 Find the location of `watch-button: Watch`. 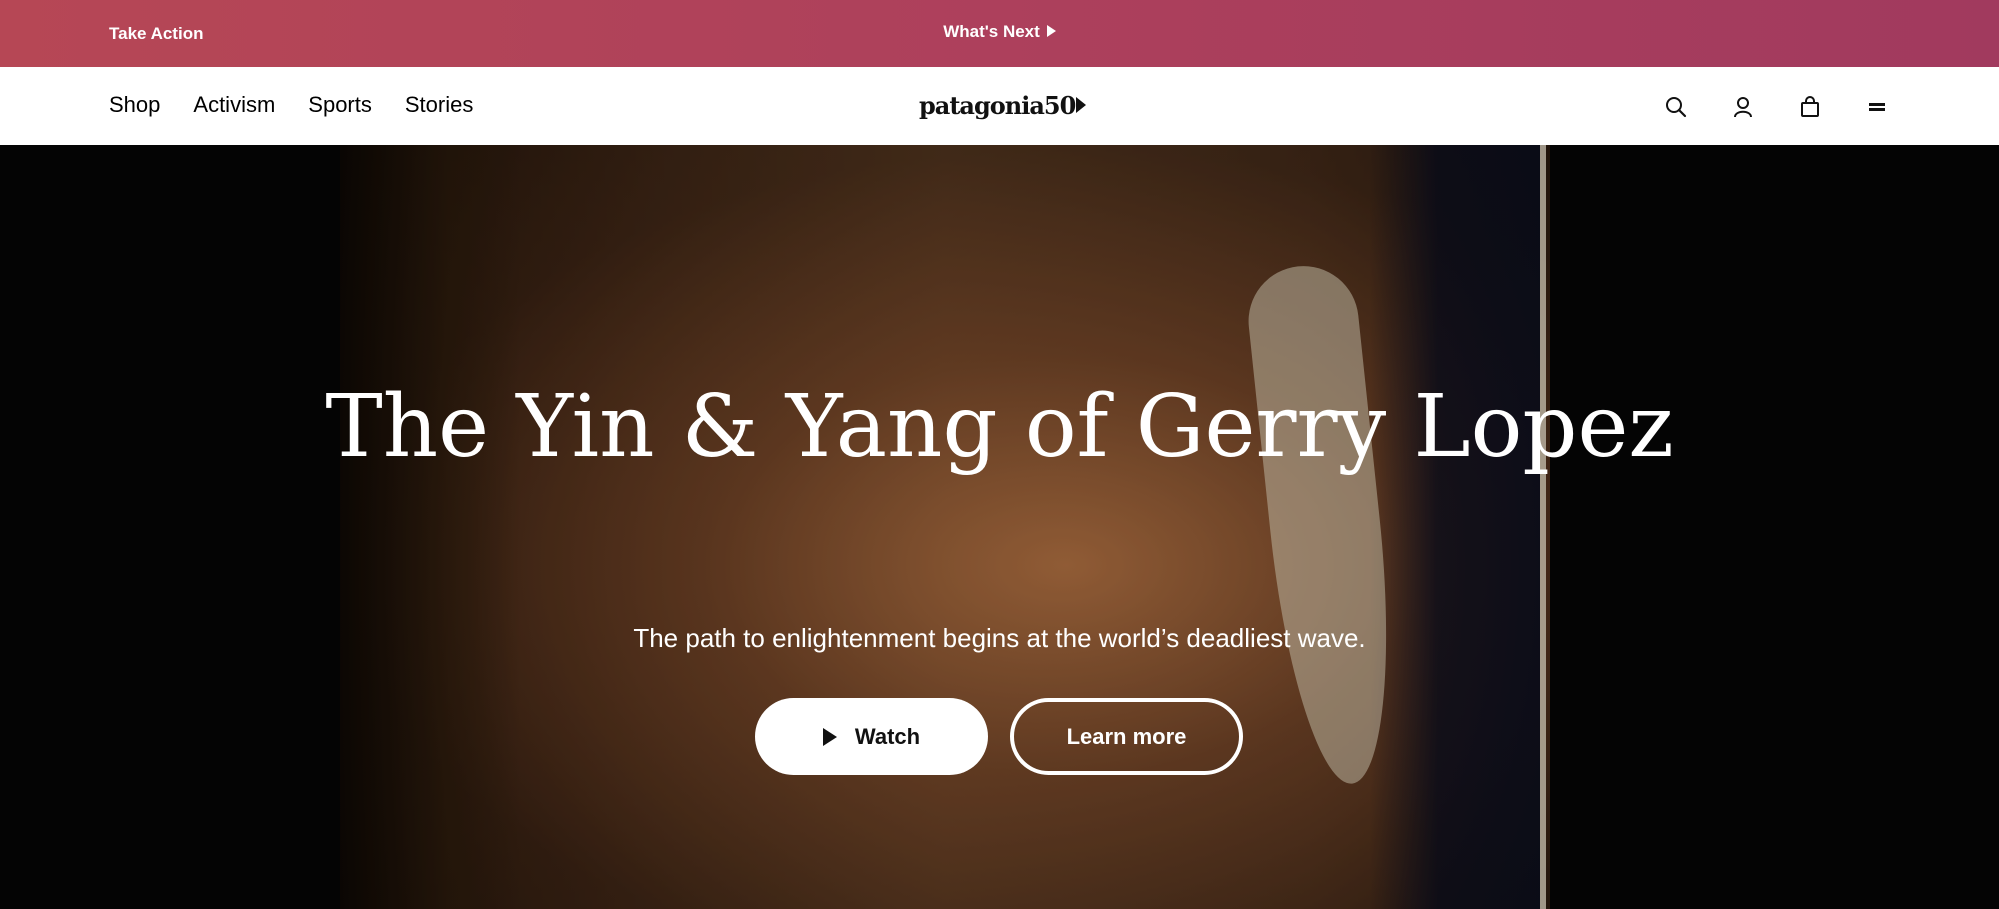

watch-button: Watch is located at coordinates (871, 736).